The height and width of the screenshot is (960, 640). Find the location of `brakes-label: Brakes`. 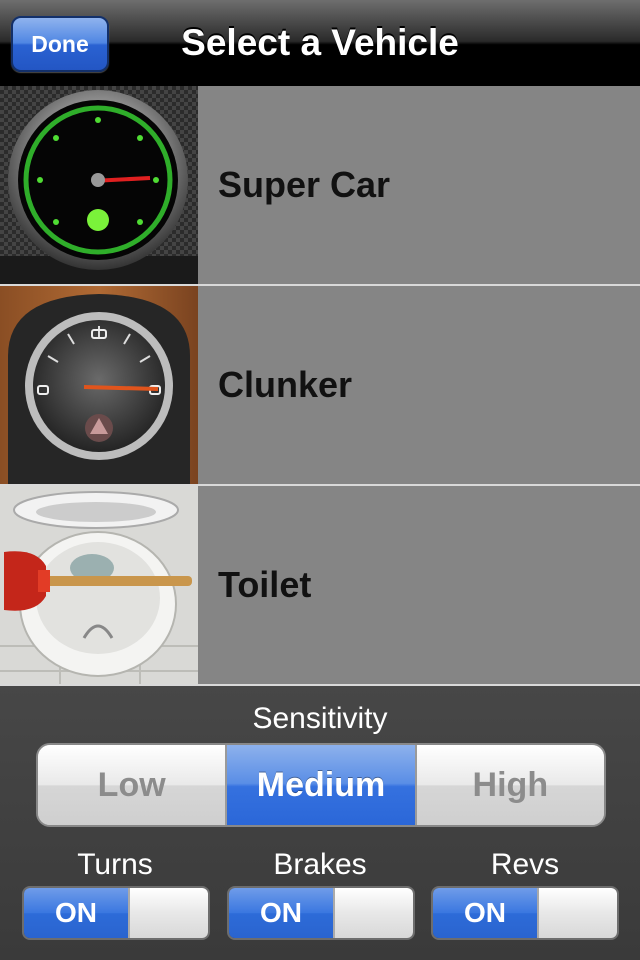

brakes-label: Brakes is located at coordinates (320, 864).